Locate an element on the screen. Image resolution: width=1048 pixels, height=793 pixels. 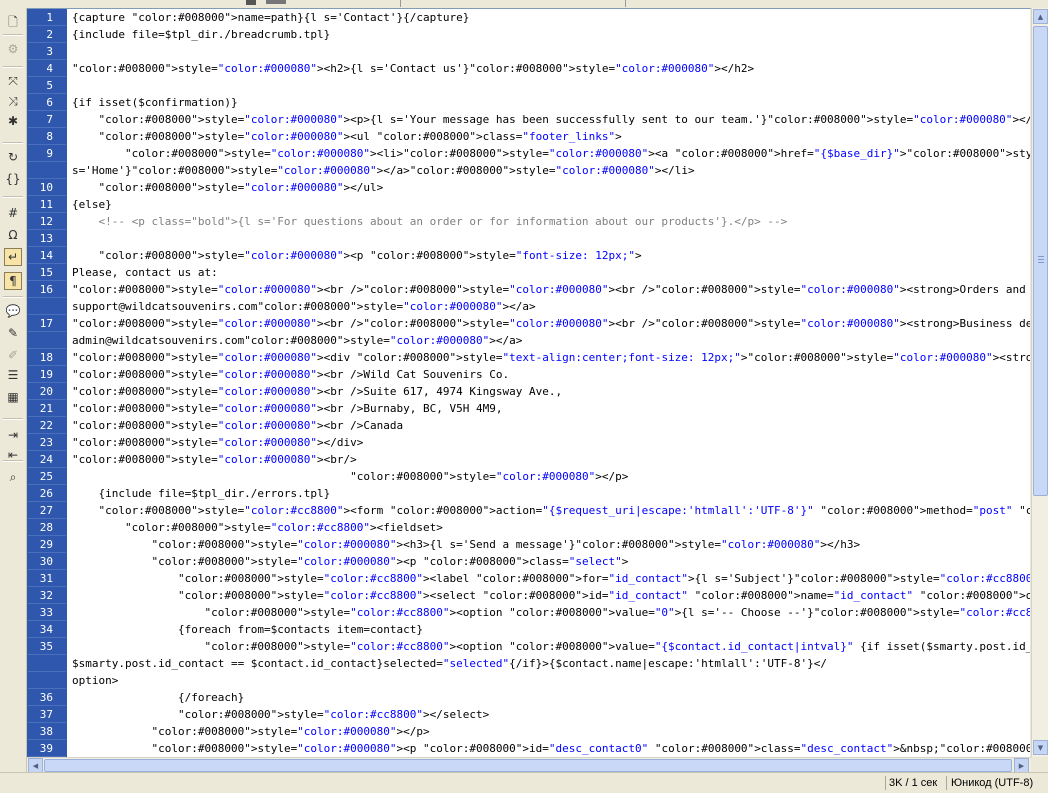
scroll-right-icon: ▶ is located at coordinates (1021, 765).